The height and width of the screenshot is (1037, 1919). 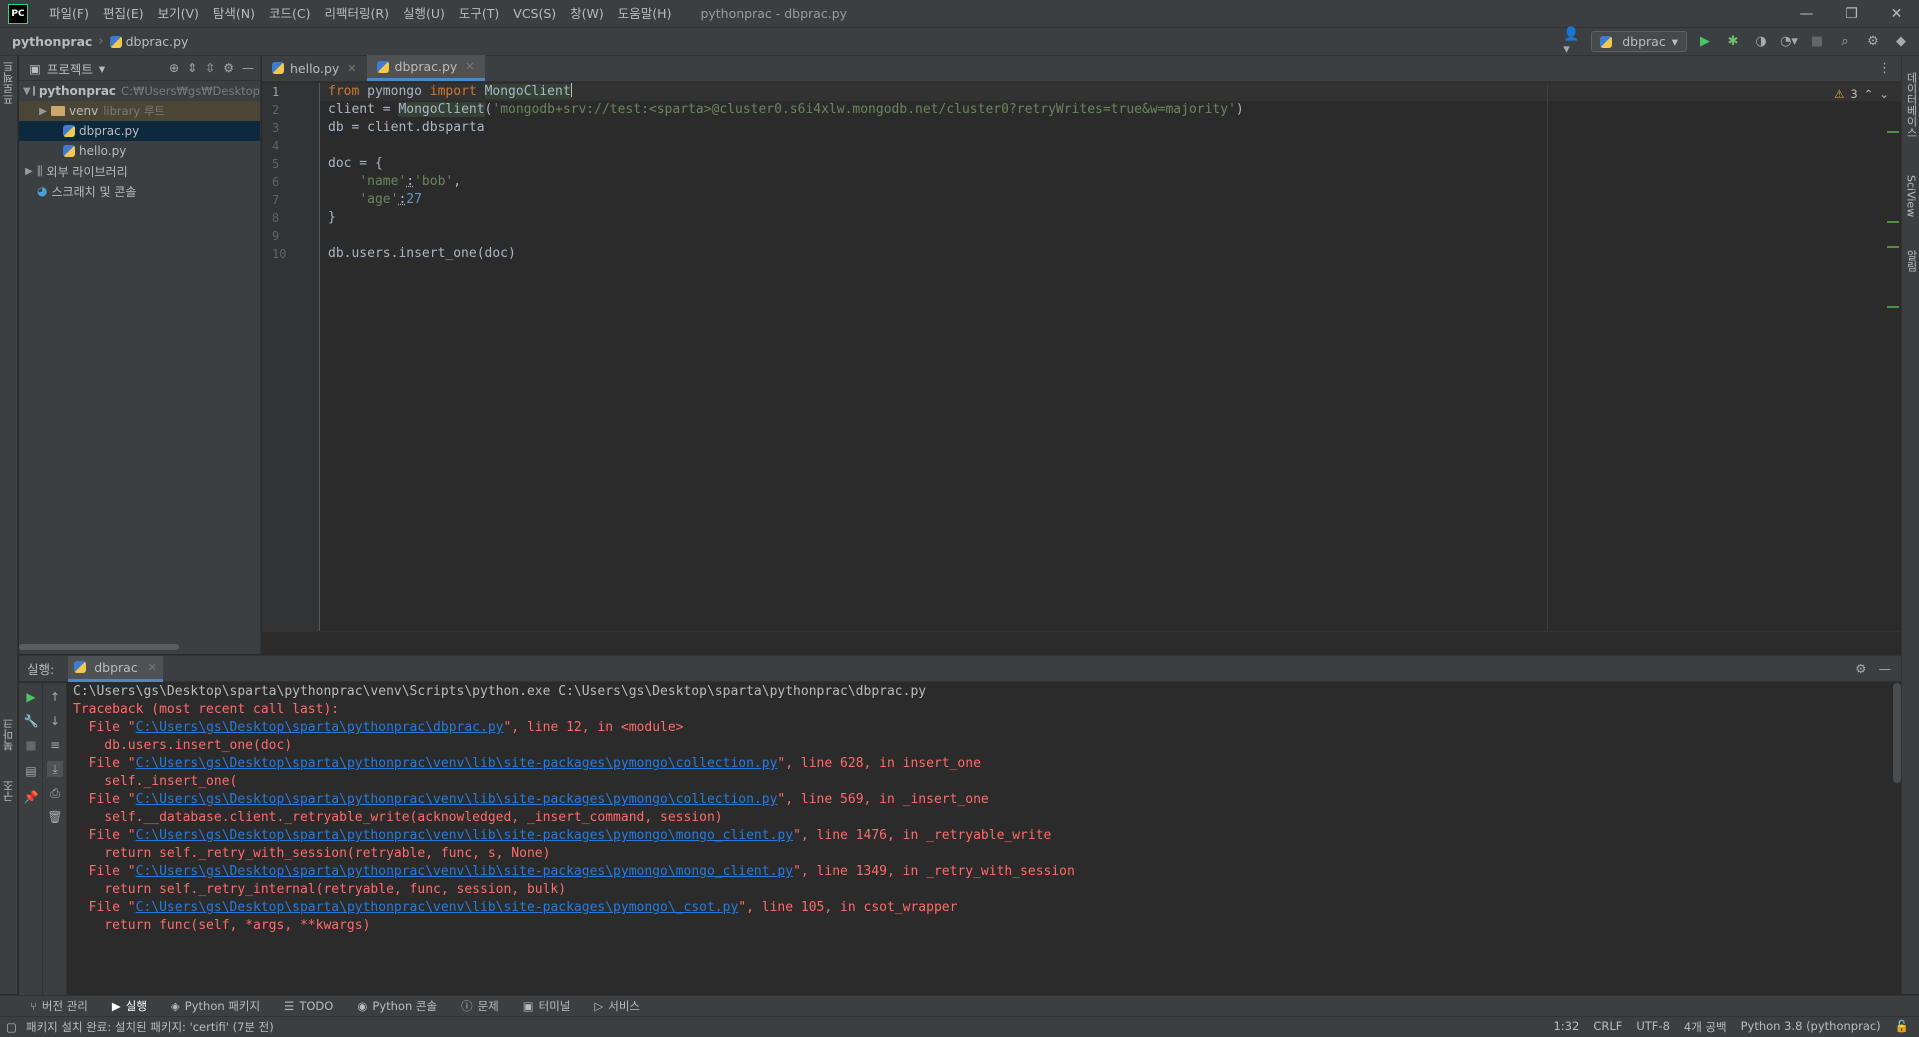 I want to click on bookmarks-tool-tab: 북마크, so click(x=9, y=735).